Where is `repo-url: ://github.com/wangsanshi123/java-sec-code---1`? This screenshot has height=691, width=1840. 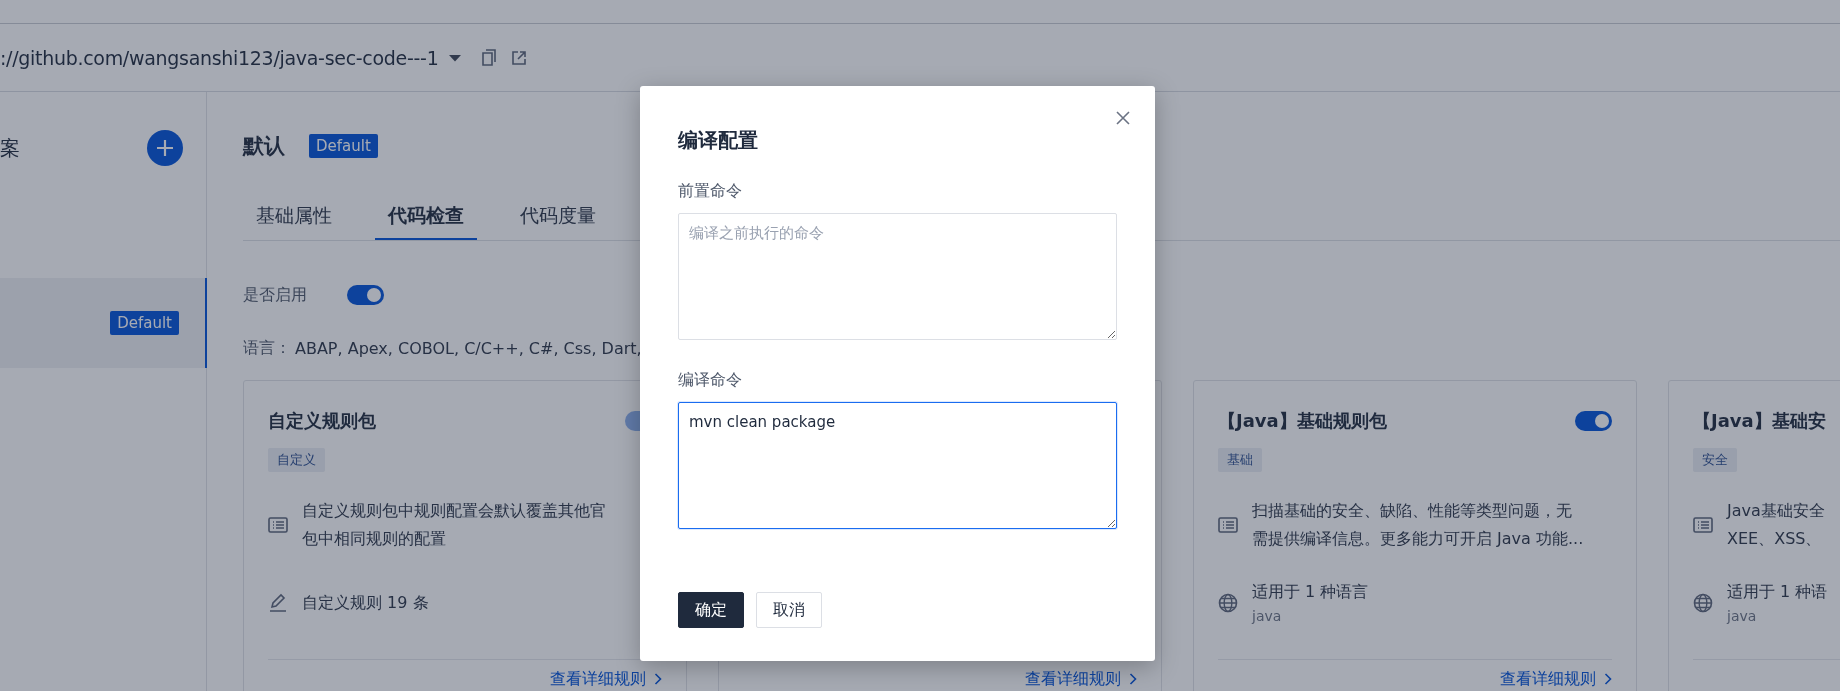
repo-url: ://github.com/wangsanshi123/java-sec-code---1 is located at coordinates (219, 57).